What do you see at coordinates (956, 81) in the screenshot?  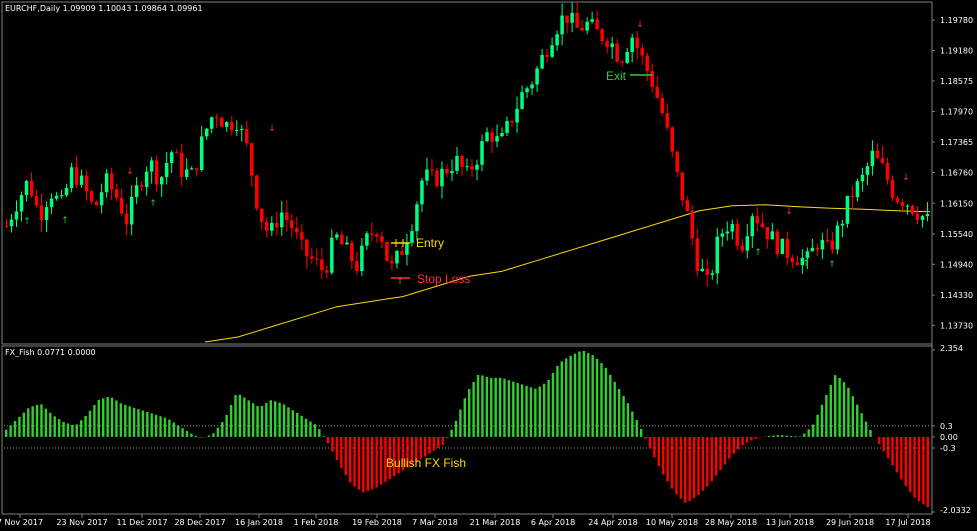 I see `price-tick-label: 1.18575` at bounding box center [956, 81].